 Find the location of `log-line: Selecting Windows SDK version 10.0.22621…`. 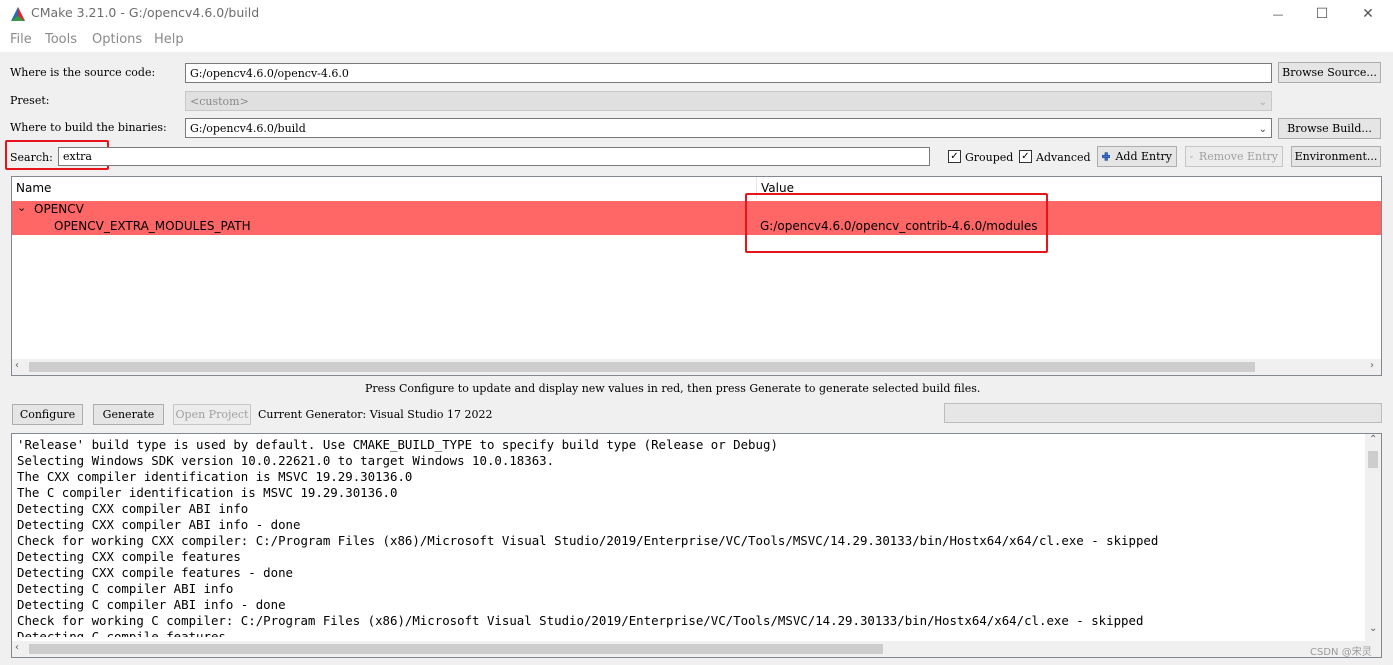

log-line: Selecting Windows SDK version 10.0.22621… is located at coordinates (286, 460).